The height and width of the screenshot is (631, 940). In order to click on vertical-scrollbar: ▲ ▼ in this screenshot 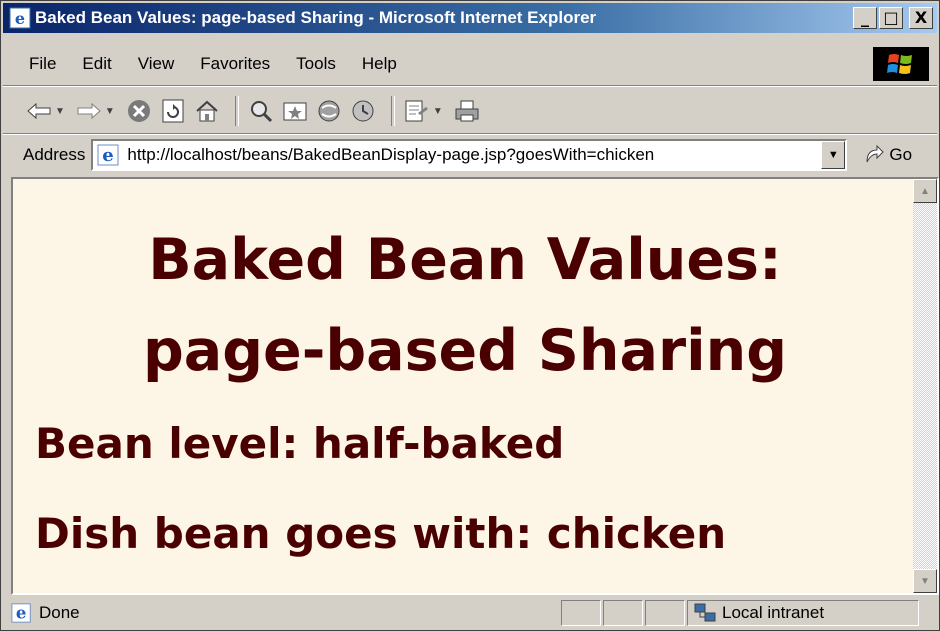, I will do `click(925, 386)`.